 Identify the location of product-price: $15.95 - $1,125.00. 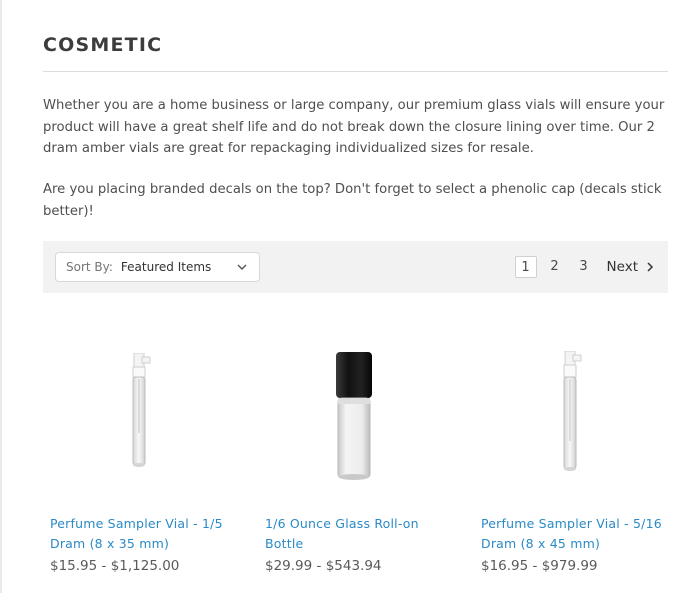
(115, 566).